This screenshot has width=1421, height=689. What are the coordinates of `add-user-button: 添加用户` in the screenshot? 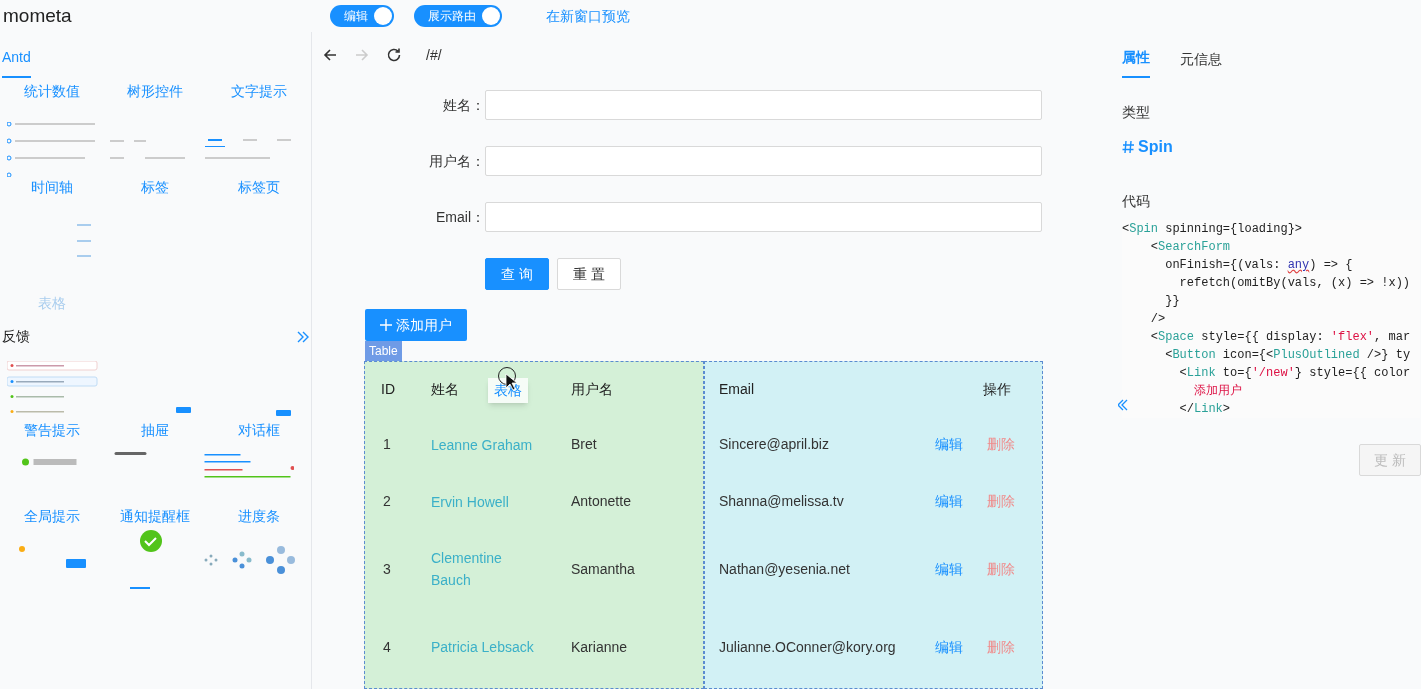 It's located at (416, 325).